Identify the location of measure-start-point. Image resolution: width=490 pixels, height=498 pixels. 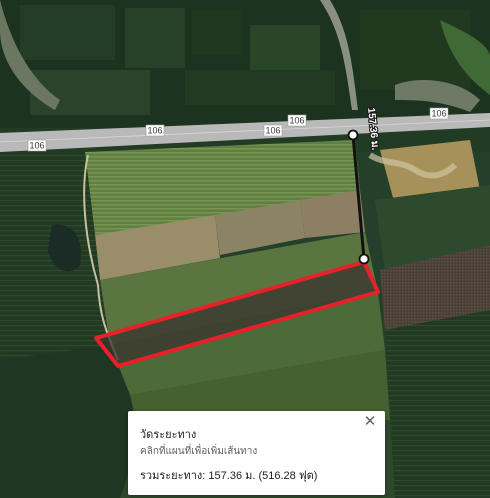
(353, 135).